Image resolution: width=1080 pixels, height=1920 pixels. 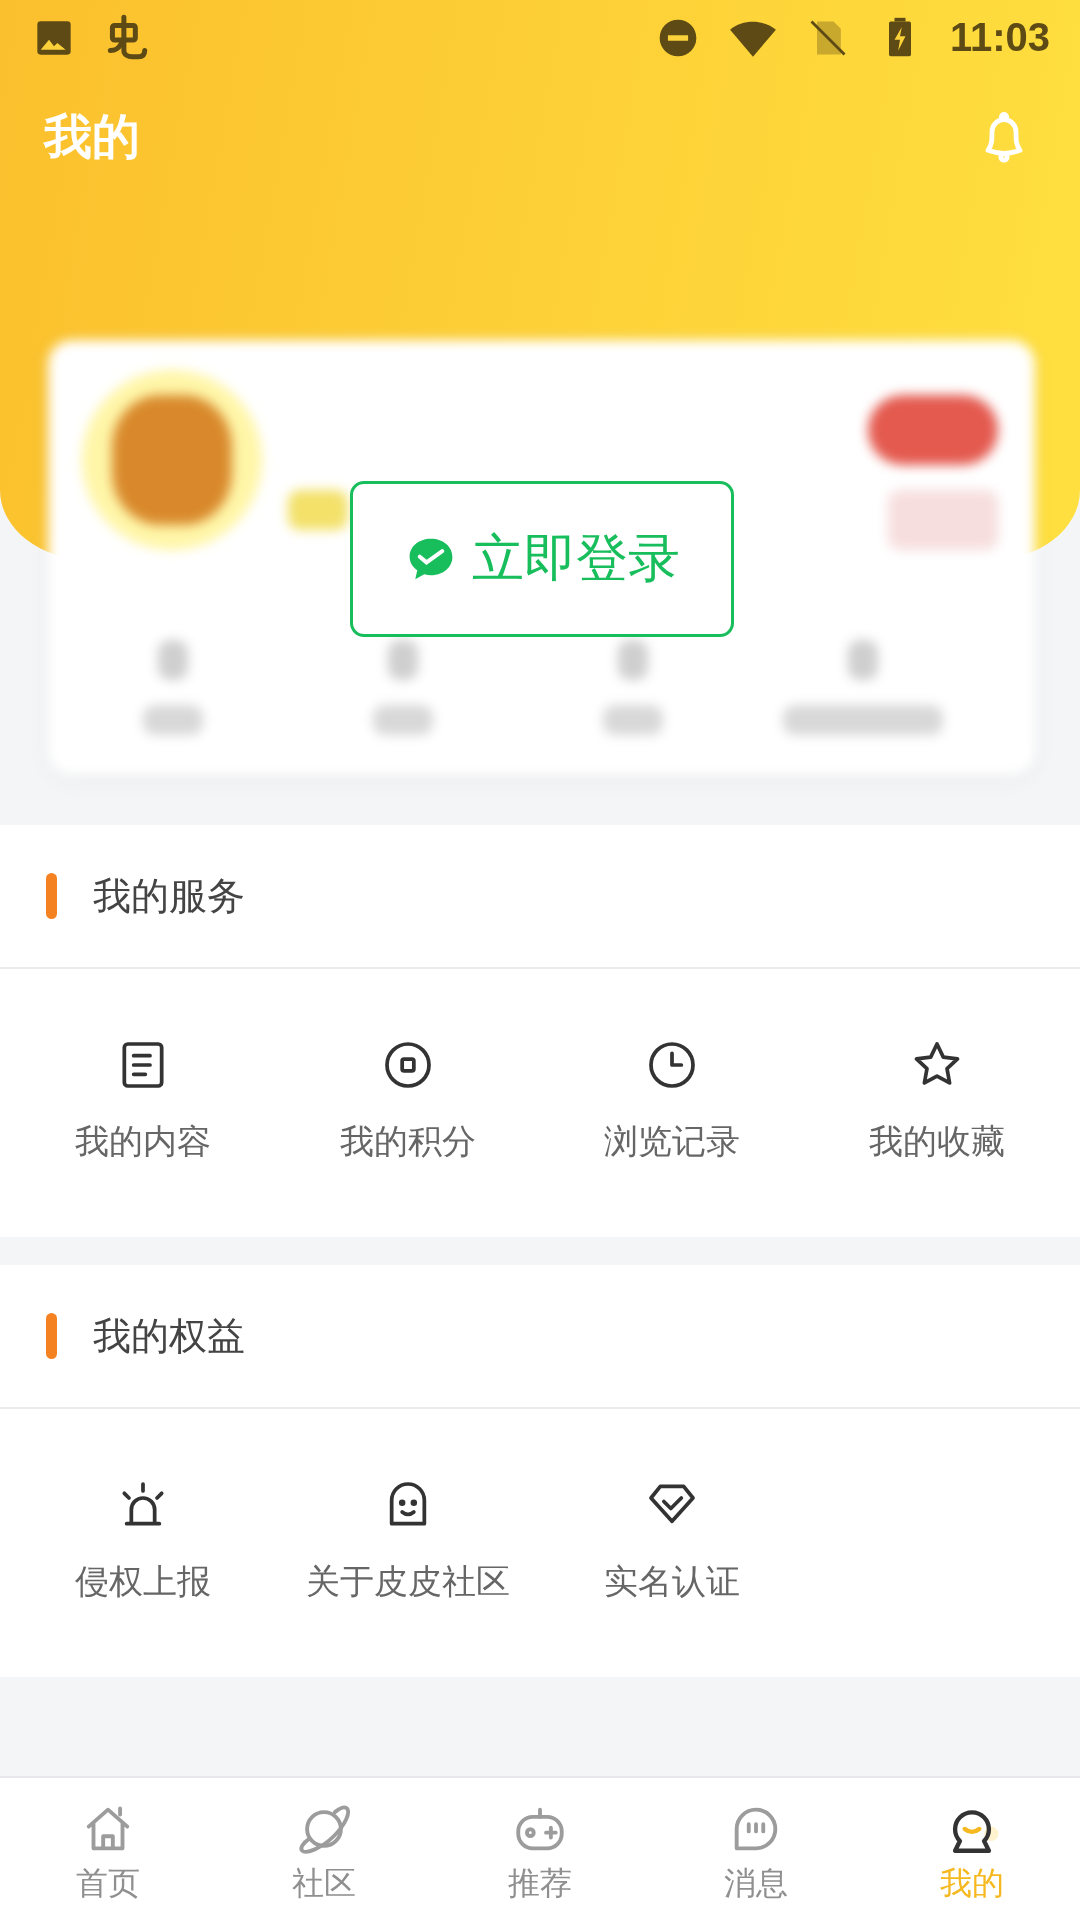 I want to click on service-label: 我的内容, so click(x=143, y=1142).